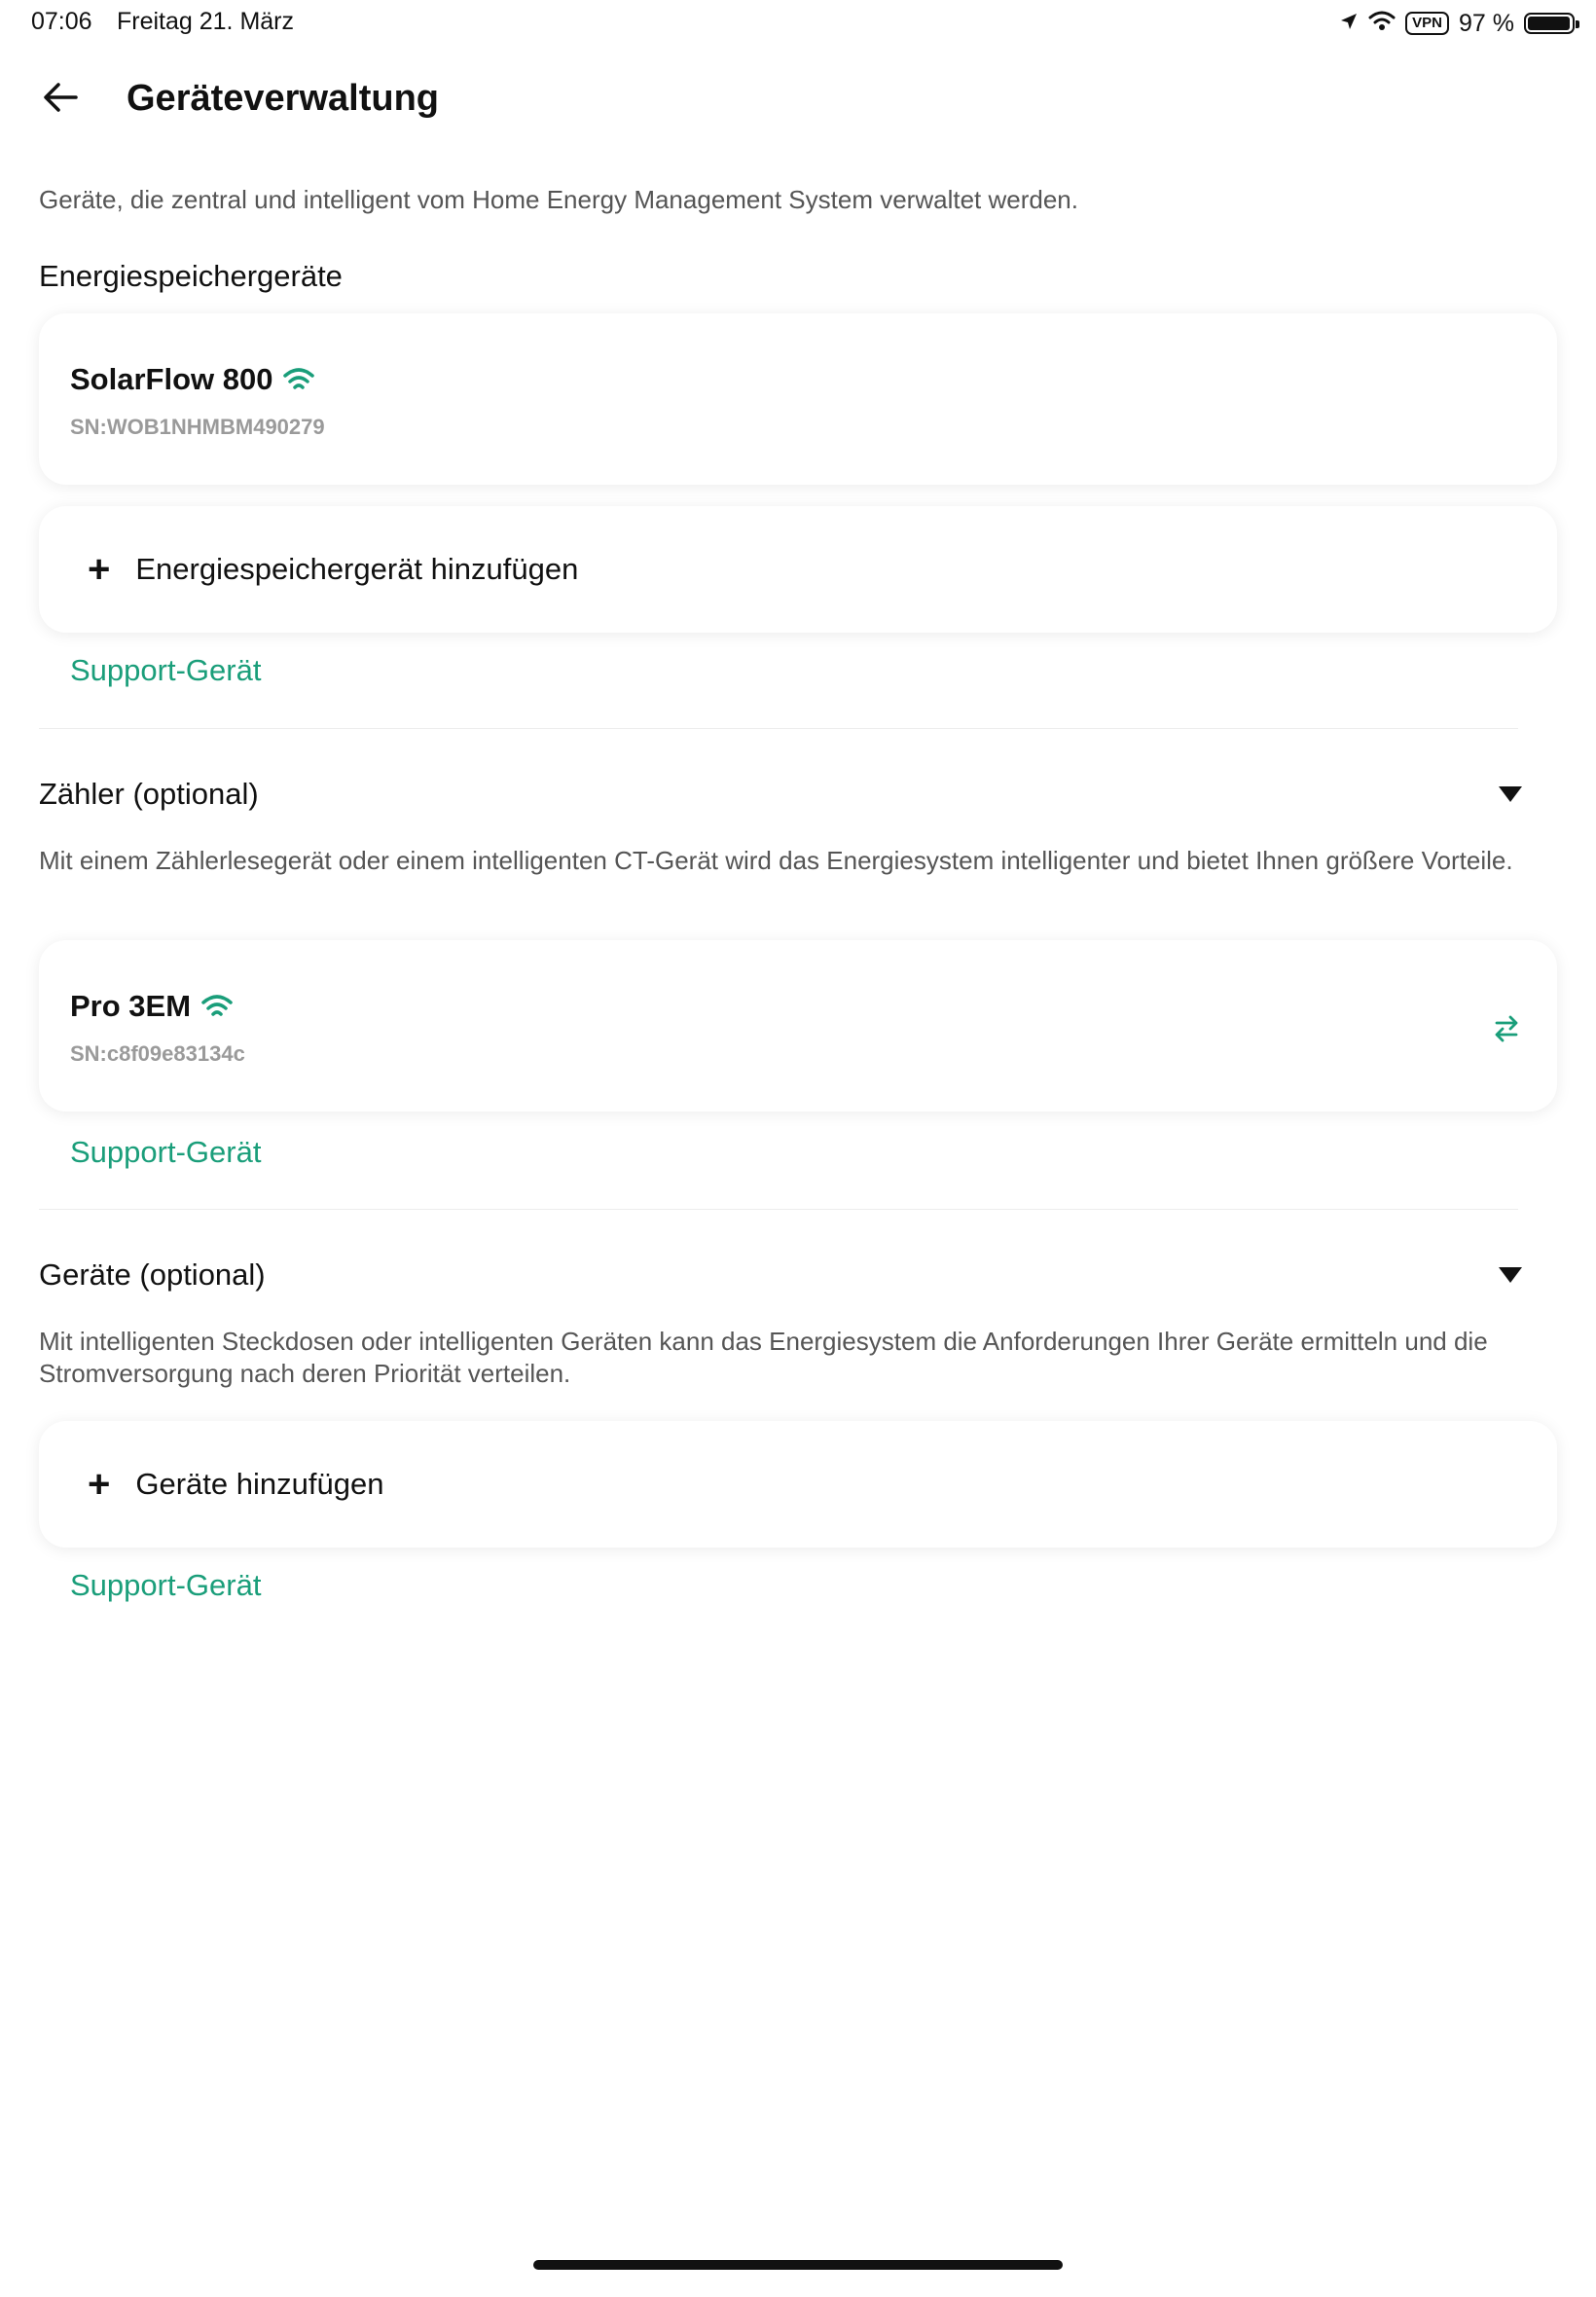 The height and width of the screenshot is (2297, 1596). What do you see at coordinates (197, 427) in the screenshot?
I see `device-serial: SN:WOB1NHMBM490279` at bounding box center [197, 427].